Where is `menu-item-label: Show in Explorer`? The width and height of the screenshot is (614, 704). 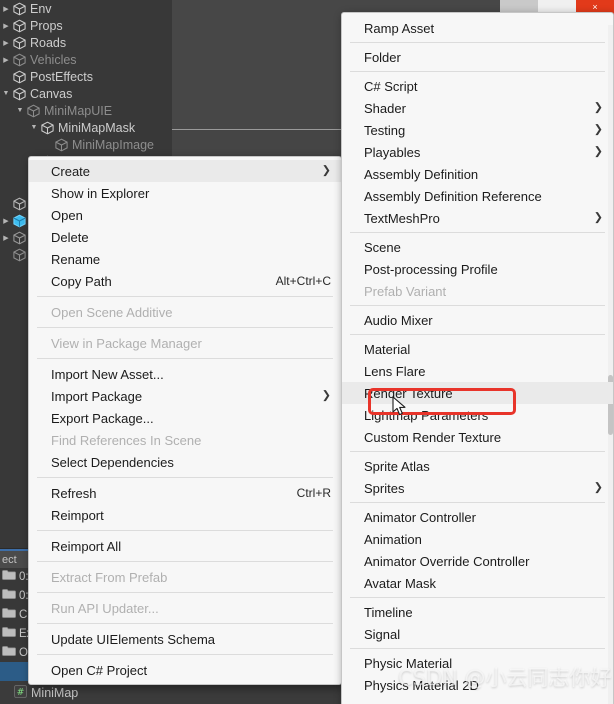
menu-item-label: Show in Explorer is located at coordinates (100, 193).